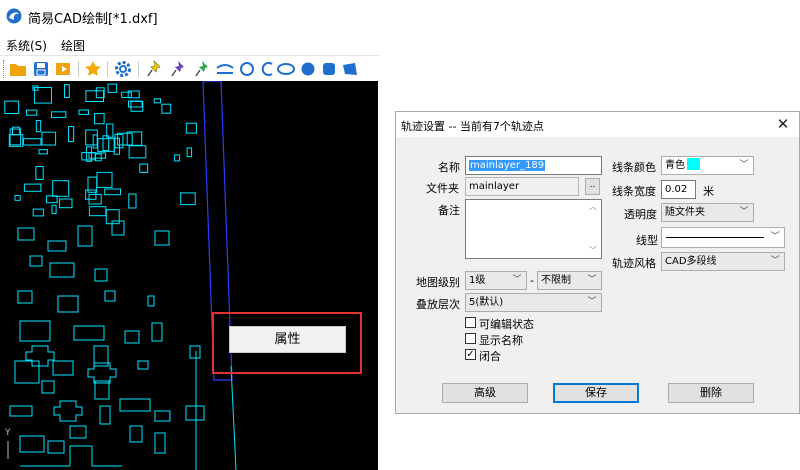  Describe the element at coordinates (26, 45) in the screenshot. I see `menu-system: 系统(S)` at that location.